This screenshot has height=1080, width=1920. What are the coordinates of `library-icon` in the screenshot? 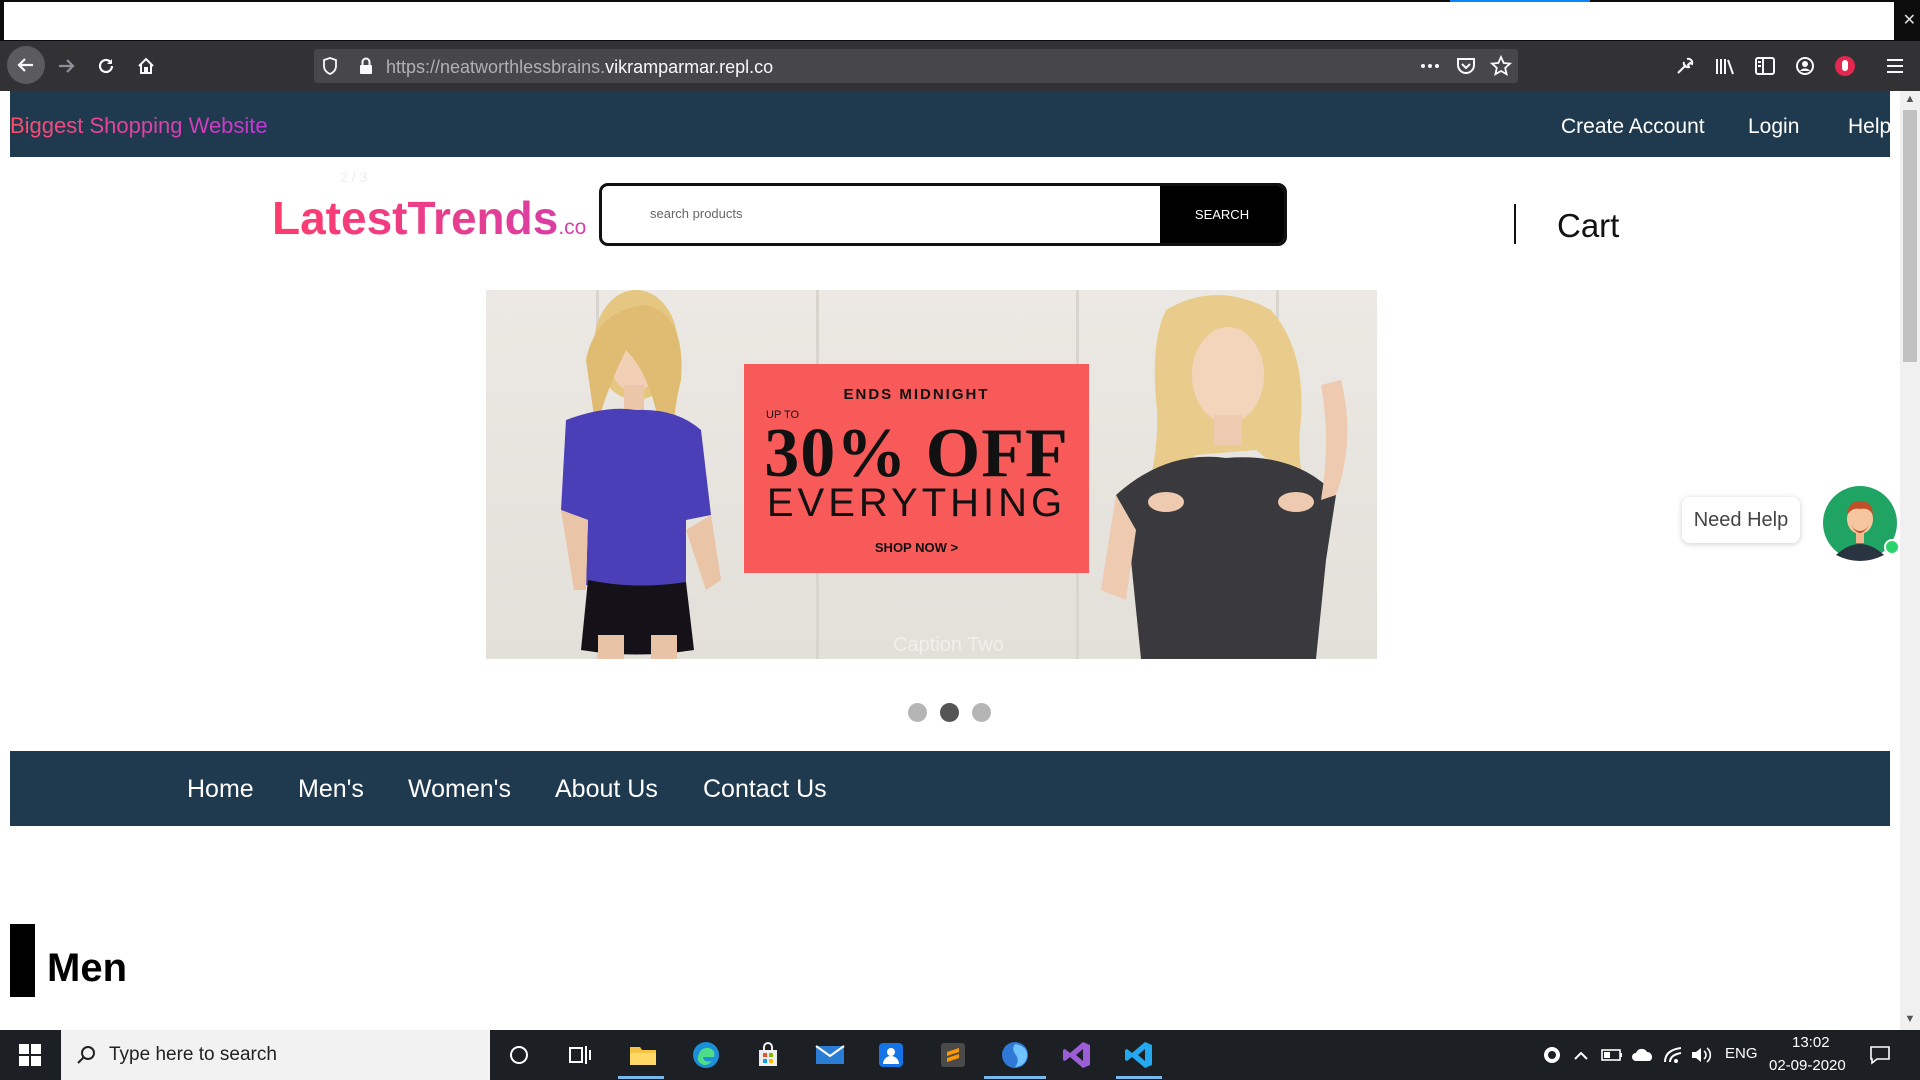 It's located at (1725, 66).